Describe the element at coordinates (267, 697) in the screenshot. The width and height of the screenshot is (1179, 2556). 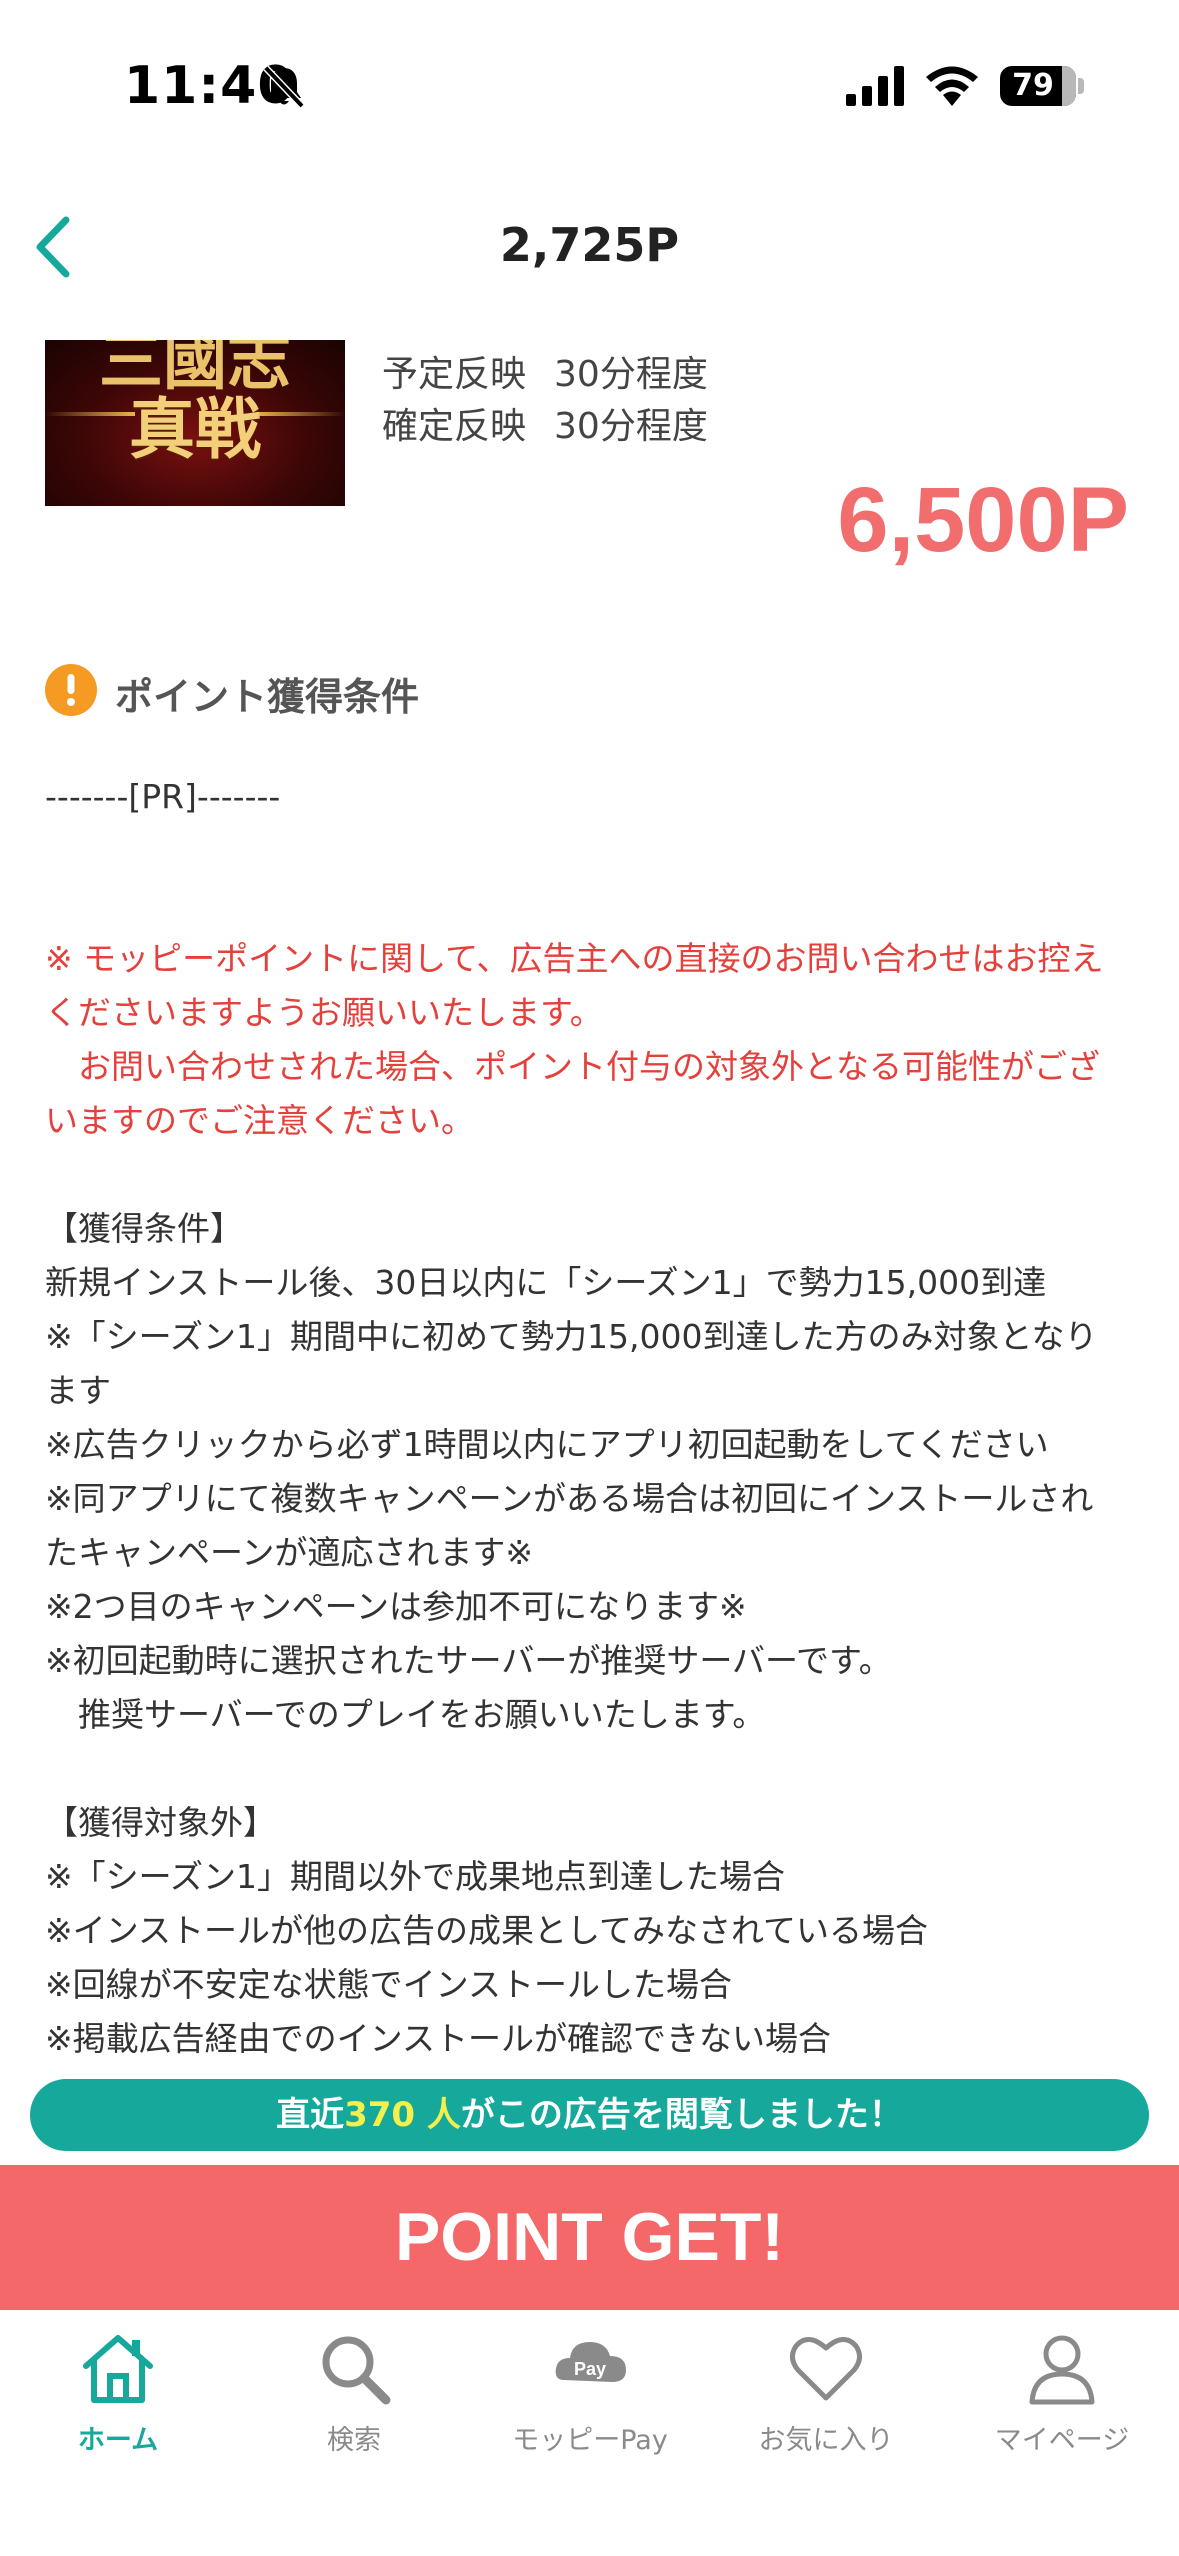
I see `section-title: ポイント獲得条件` at that location.